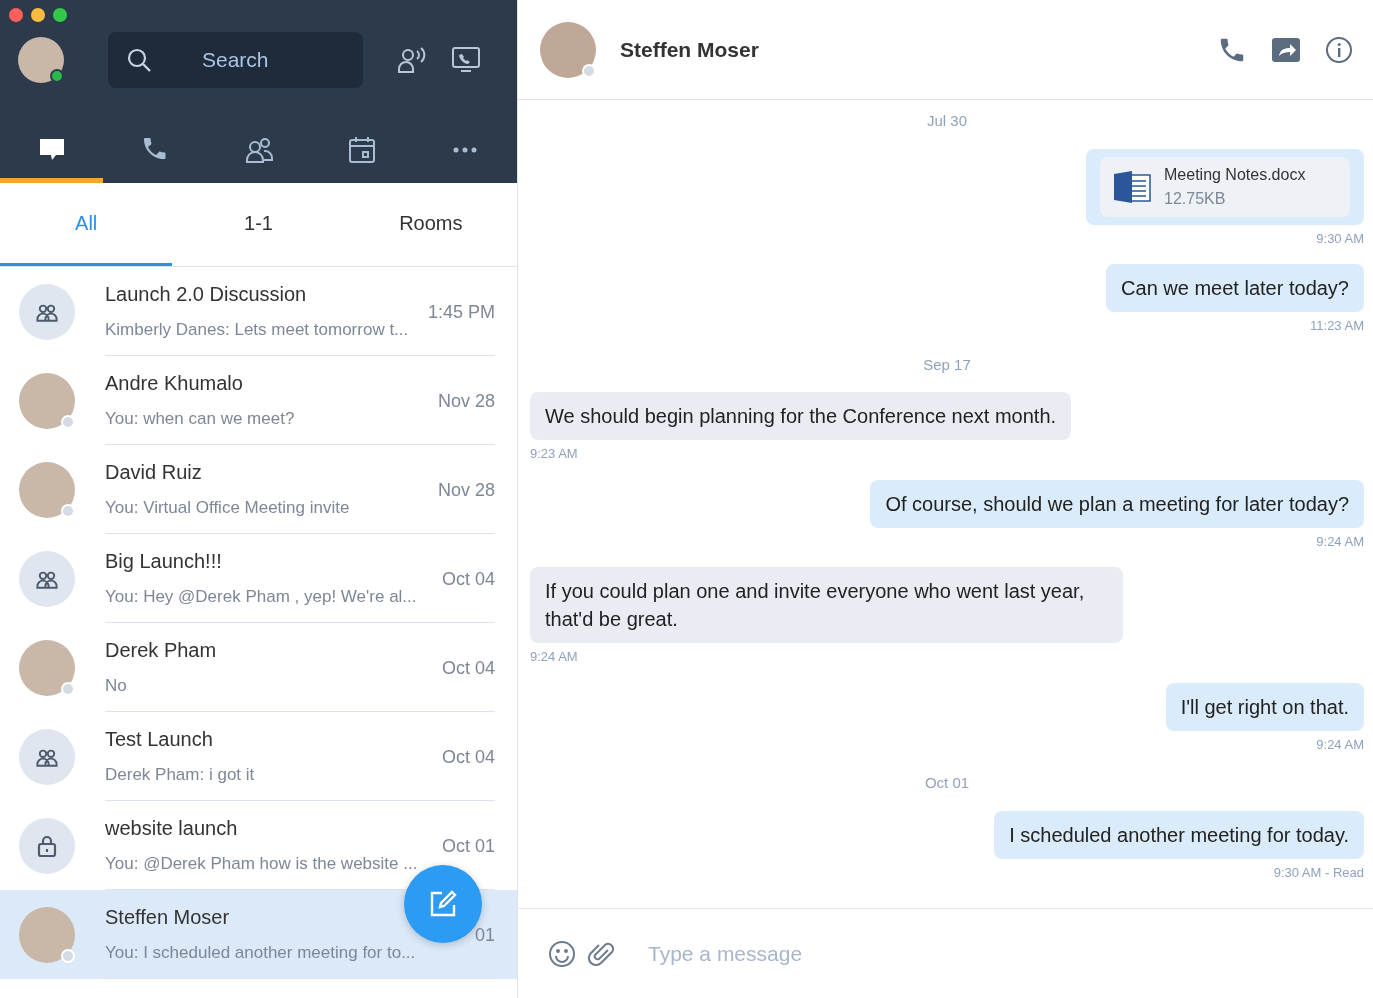 The width and height of the screenshot is (1373, 998). I want to click on conversation-time: 01, so click(484, 935).